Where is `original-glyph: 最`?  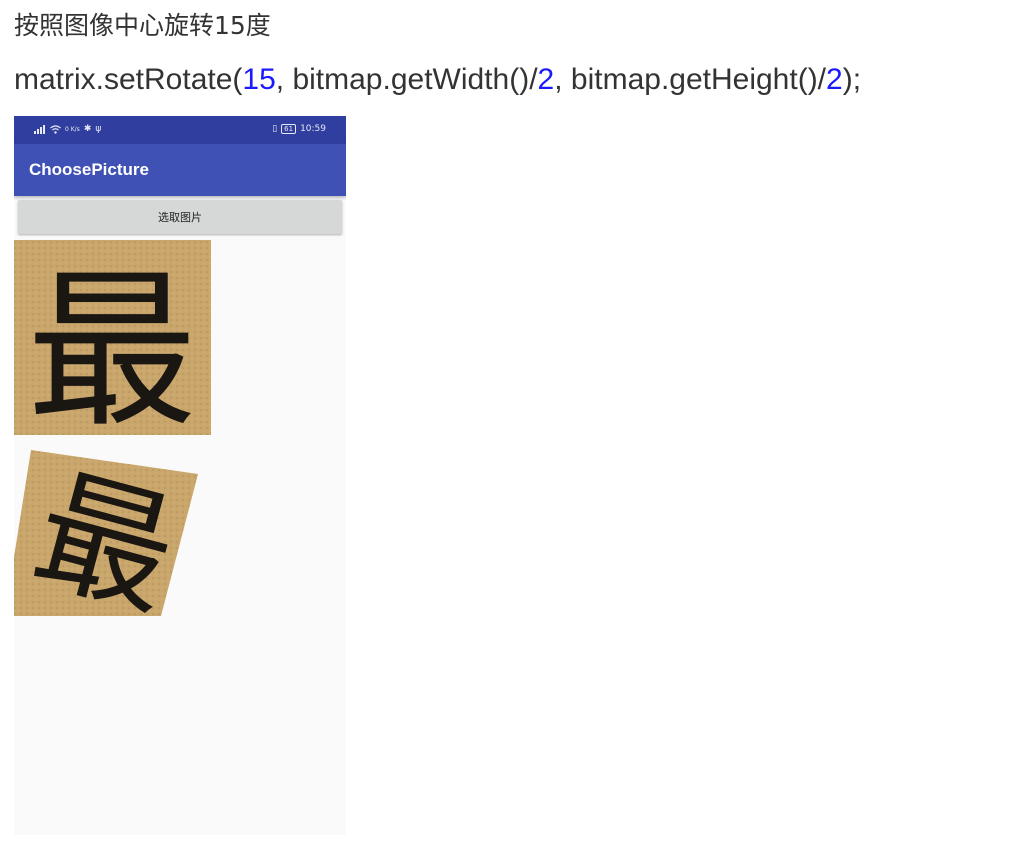 original-glyph: 最 is located at coordinates (112, 344).